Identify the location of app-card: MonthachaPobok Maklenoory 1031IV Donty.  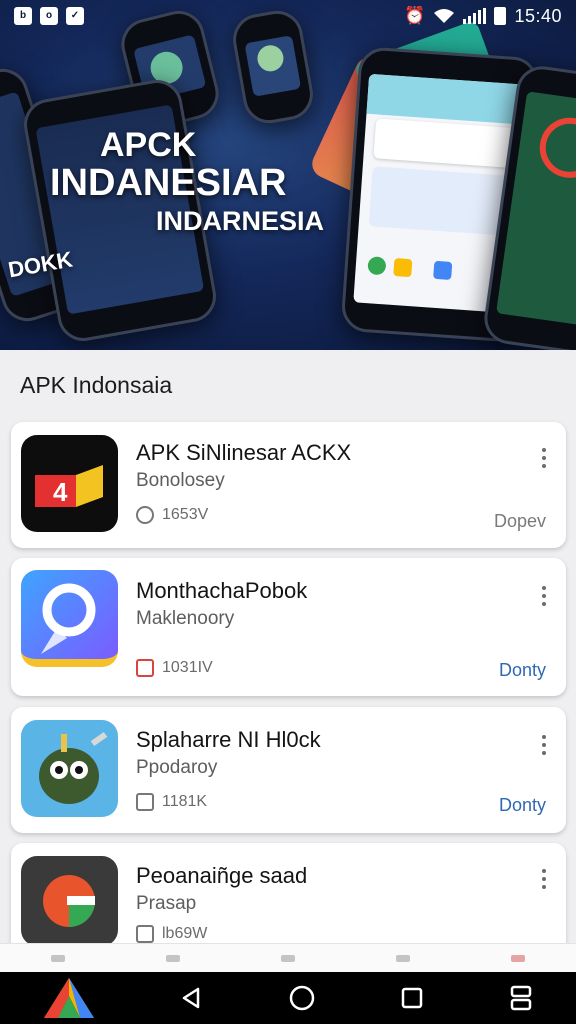
(288, 627).